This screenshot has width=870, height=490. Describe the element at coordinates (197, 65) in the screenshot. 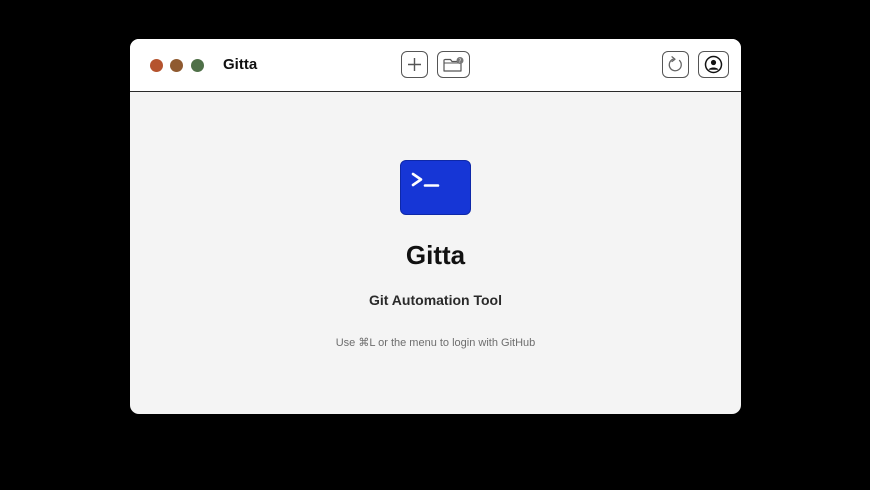

I see `zoom-window-button` at that location.